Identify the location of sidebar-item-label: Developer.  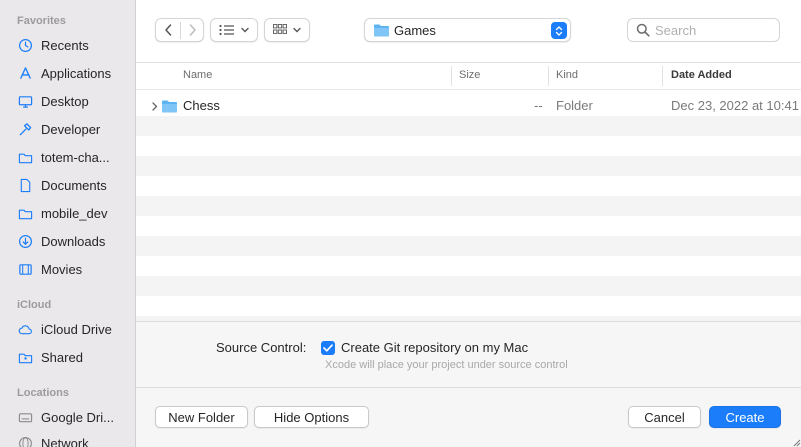
(71, 129).